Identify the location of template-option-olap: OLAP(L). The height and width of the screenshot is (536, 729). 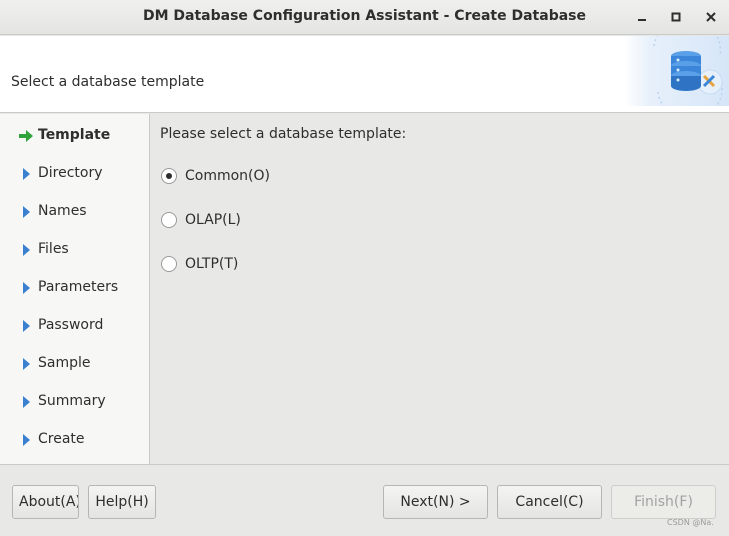
(201, 220).